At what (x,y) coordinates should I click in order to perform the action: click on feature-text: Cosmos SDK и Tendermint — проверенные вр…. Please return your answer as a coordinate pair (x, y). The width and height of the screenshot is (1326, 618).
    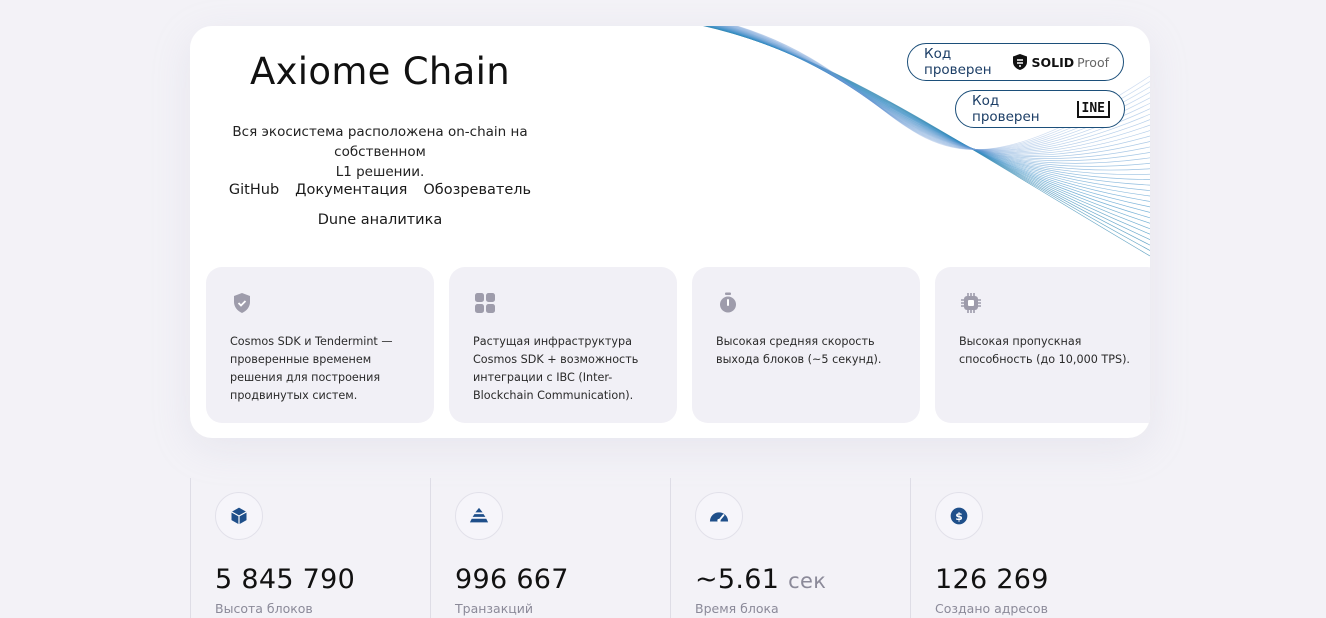
    Looking at the image, I should click on (311, 368).